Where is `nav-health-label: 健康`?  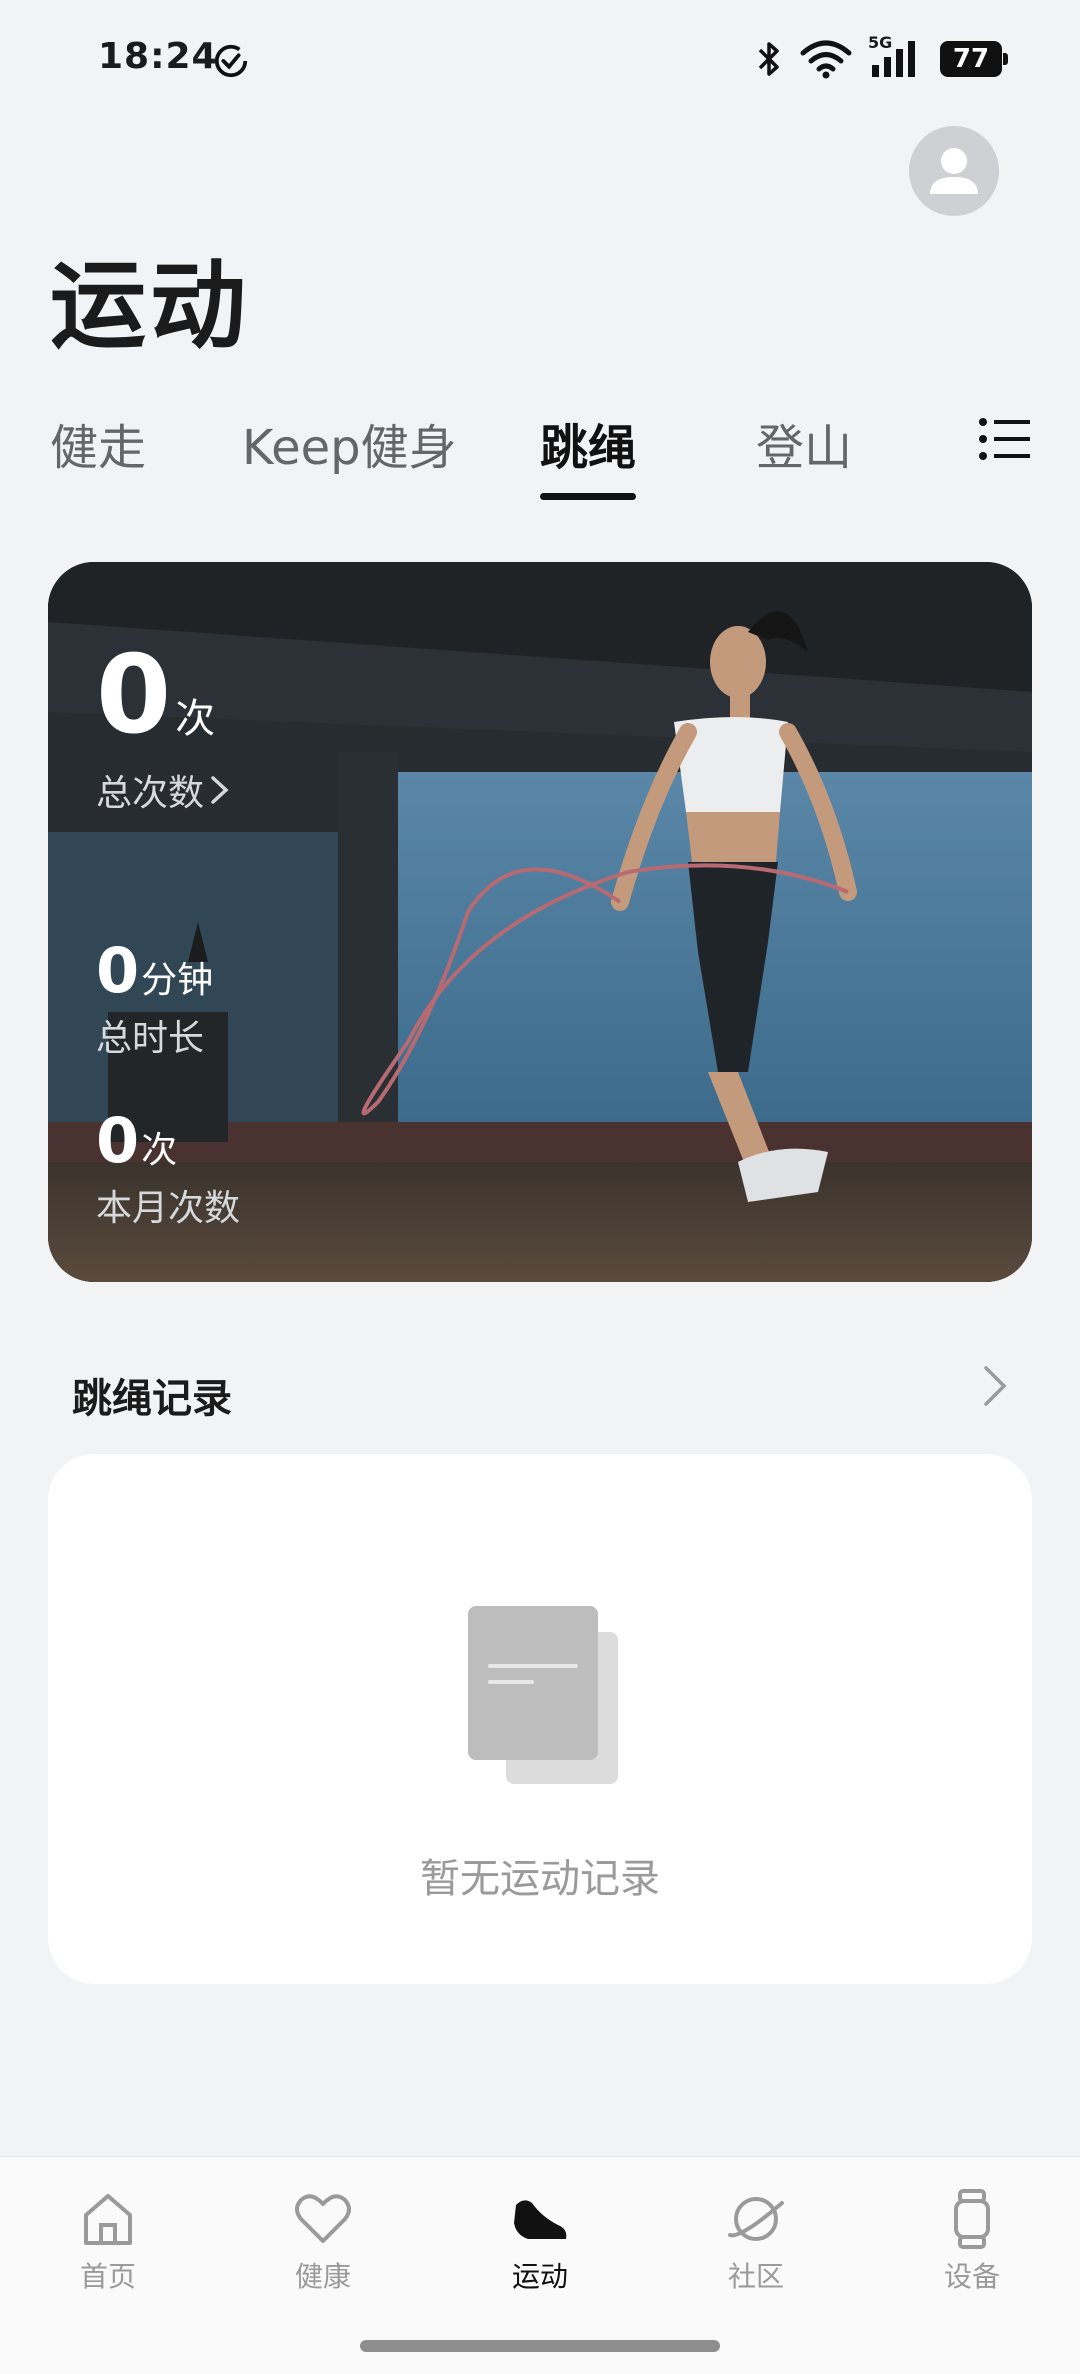 nav-health-label: 健康 is located at coordinates (322, 2276).